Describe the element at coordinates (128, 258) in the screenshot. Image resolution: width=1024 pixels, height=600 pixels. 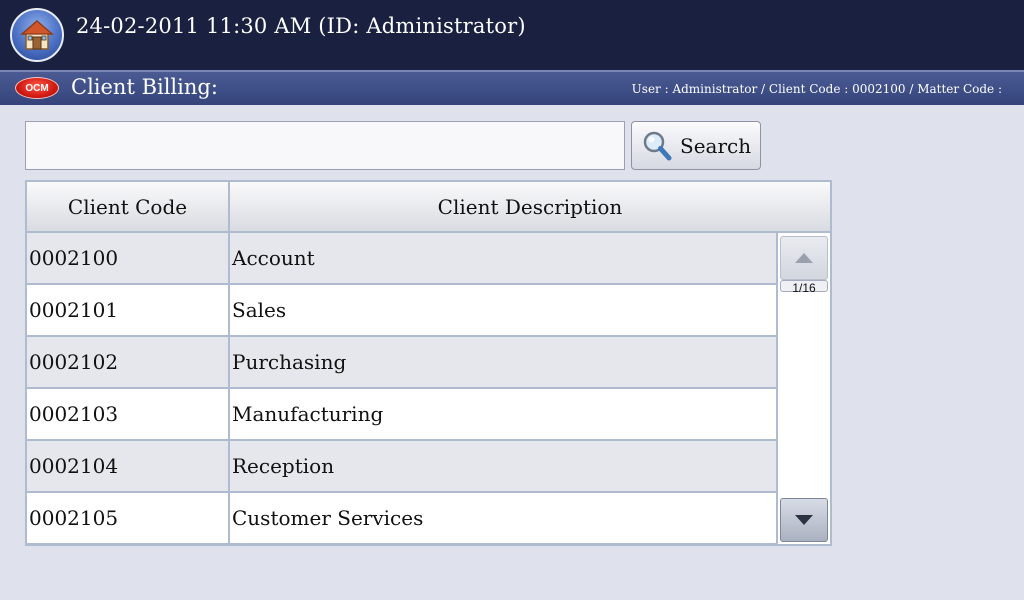
I see `client-code-cell: 0002100` at that location.